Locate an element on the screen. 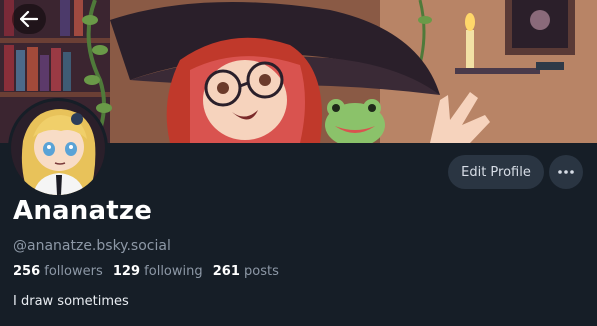 Image resolution: width=597 pixels, height=326 pixels. arrow-left-icon is located at coordinates (29, 19).